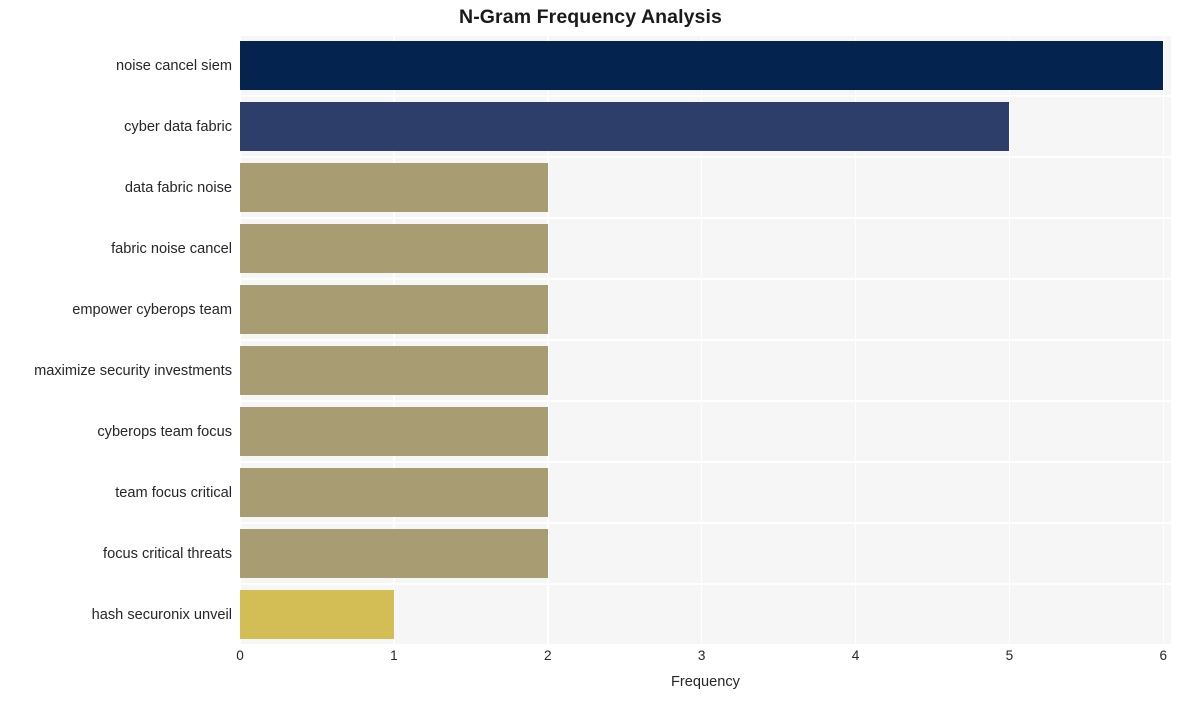  What do you see at coordinates (171, 248) in the screenshot?
I see `y-tick-label-3: fabric noise cancel` at bounding box center [171, 248].